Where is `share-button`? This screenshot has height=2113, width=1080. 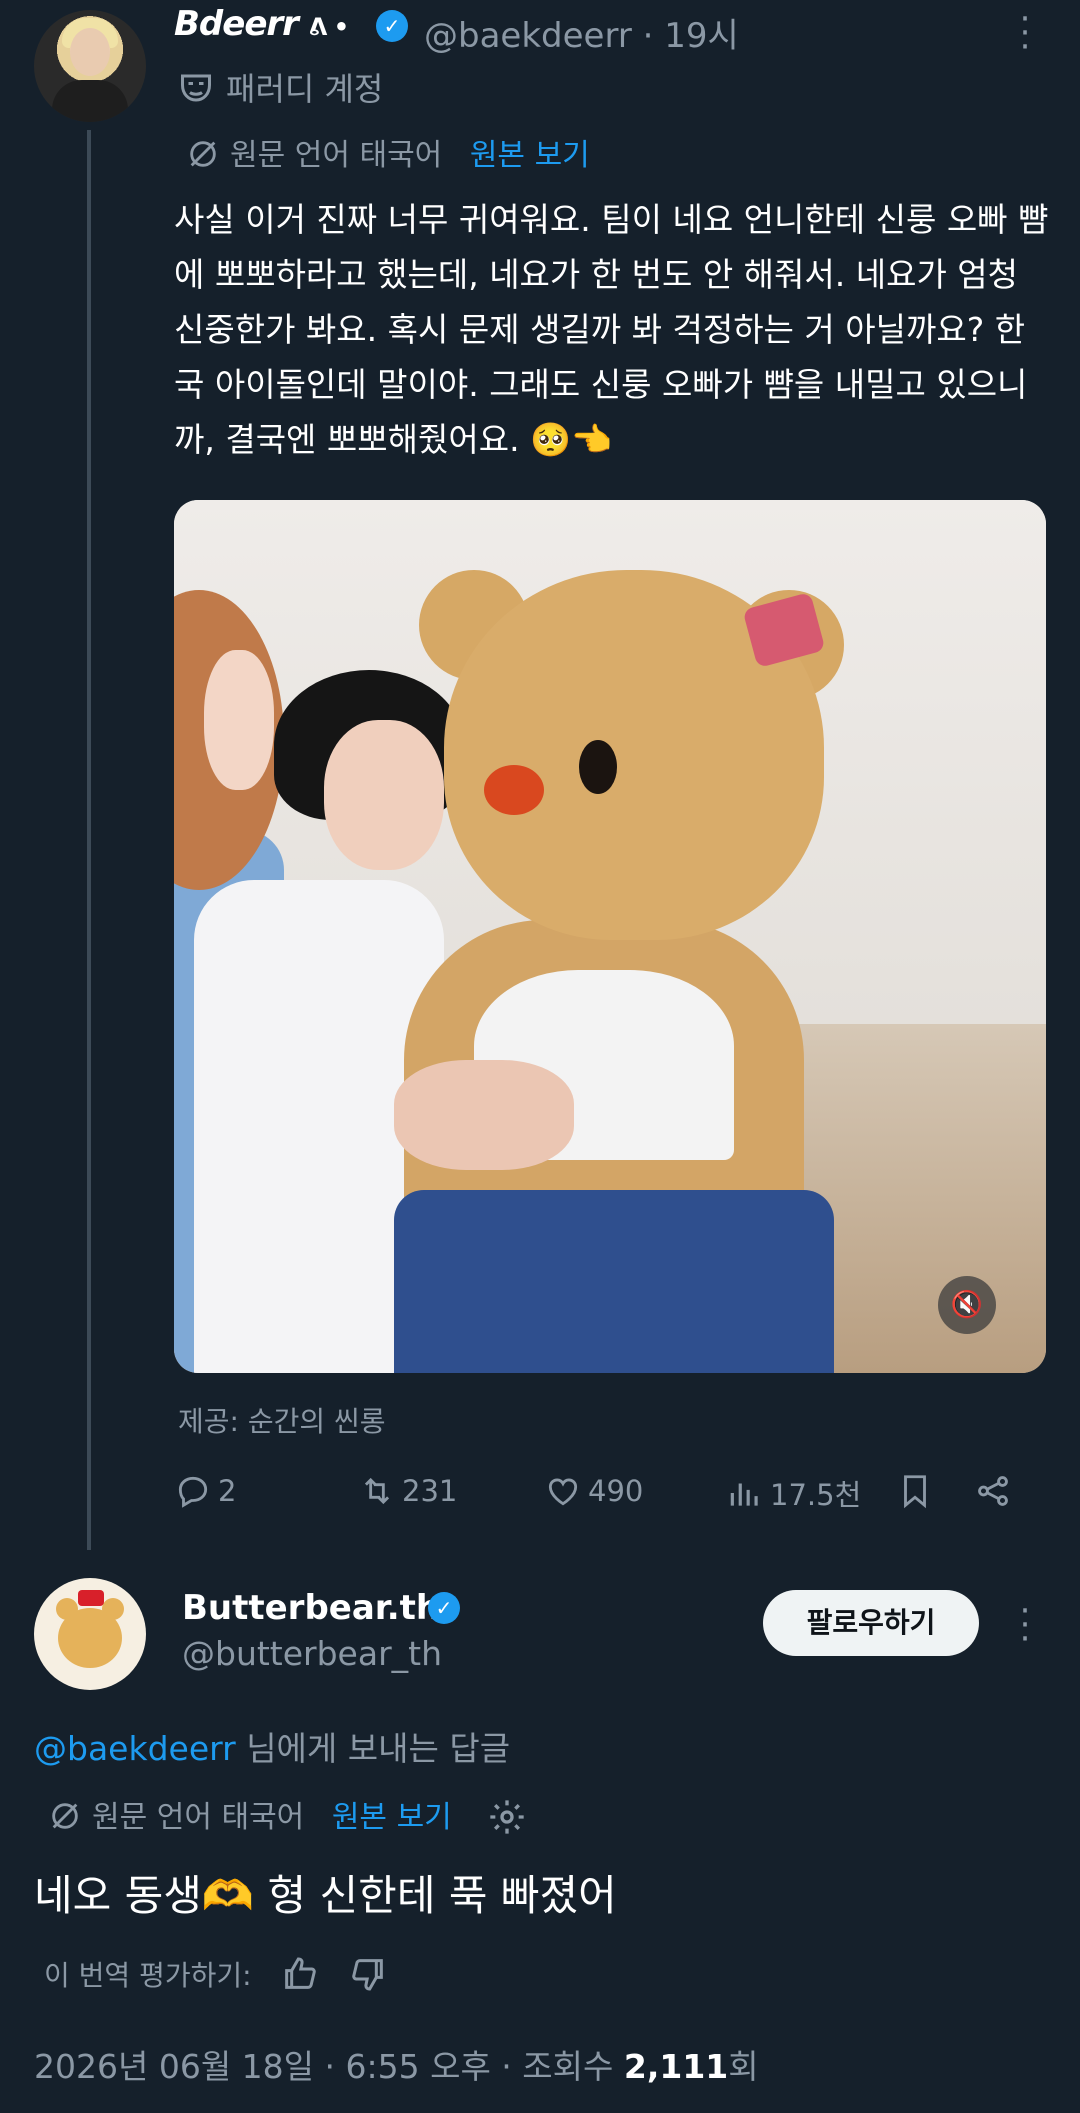 share-button is located at coordinates (996, 1491).